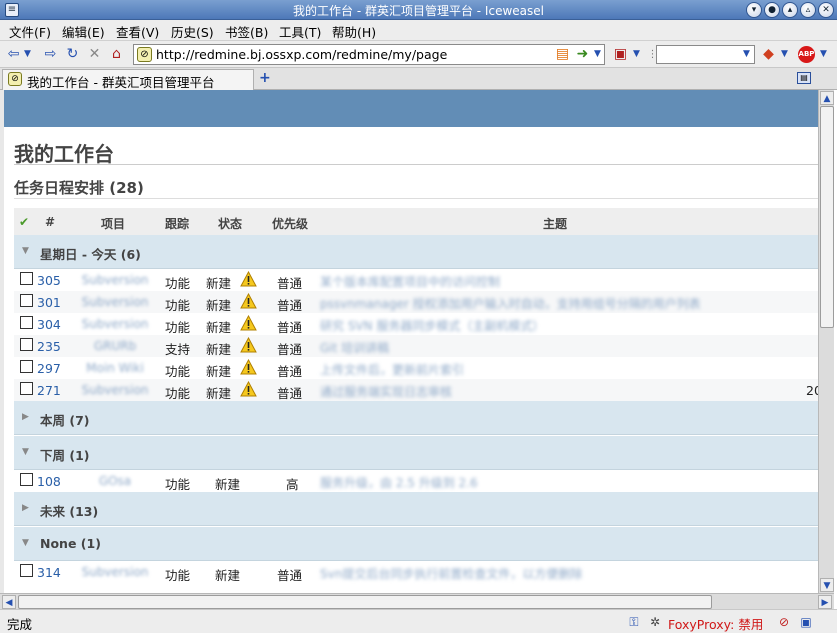  I want to click on header-subject: 主题, so click(555, 223).